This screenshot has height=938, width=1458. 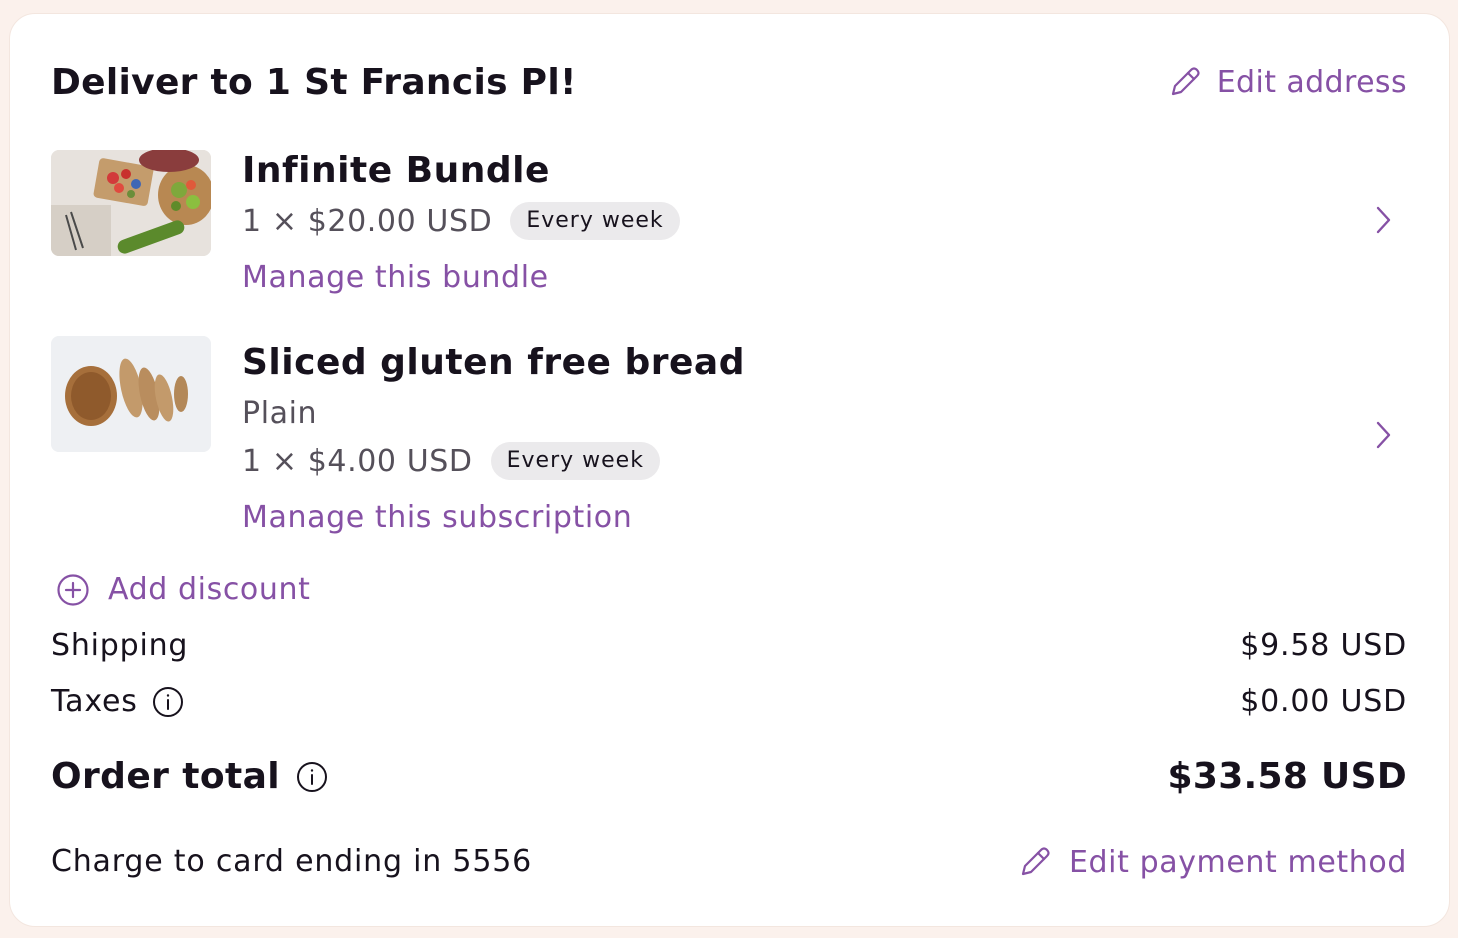 I want to click on edit-payment-method-link: Edit payment method, so click(x=1212, y=862).